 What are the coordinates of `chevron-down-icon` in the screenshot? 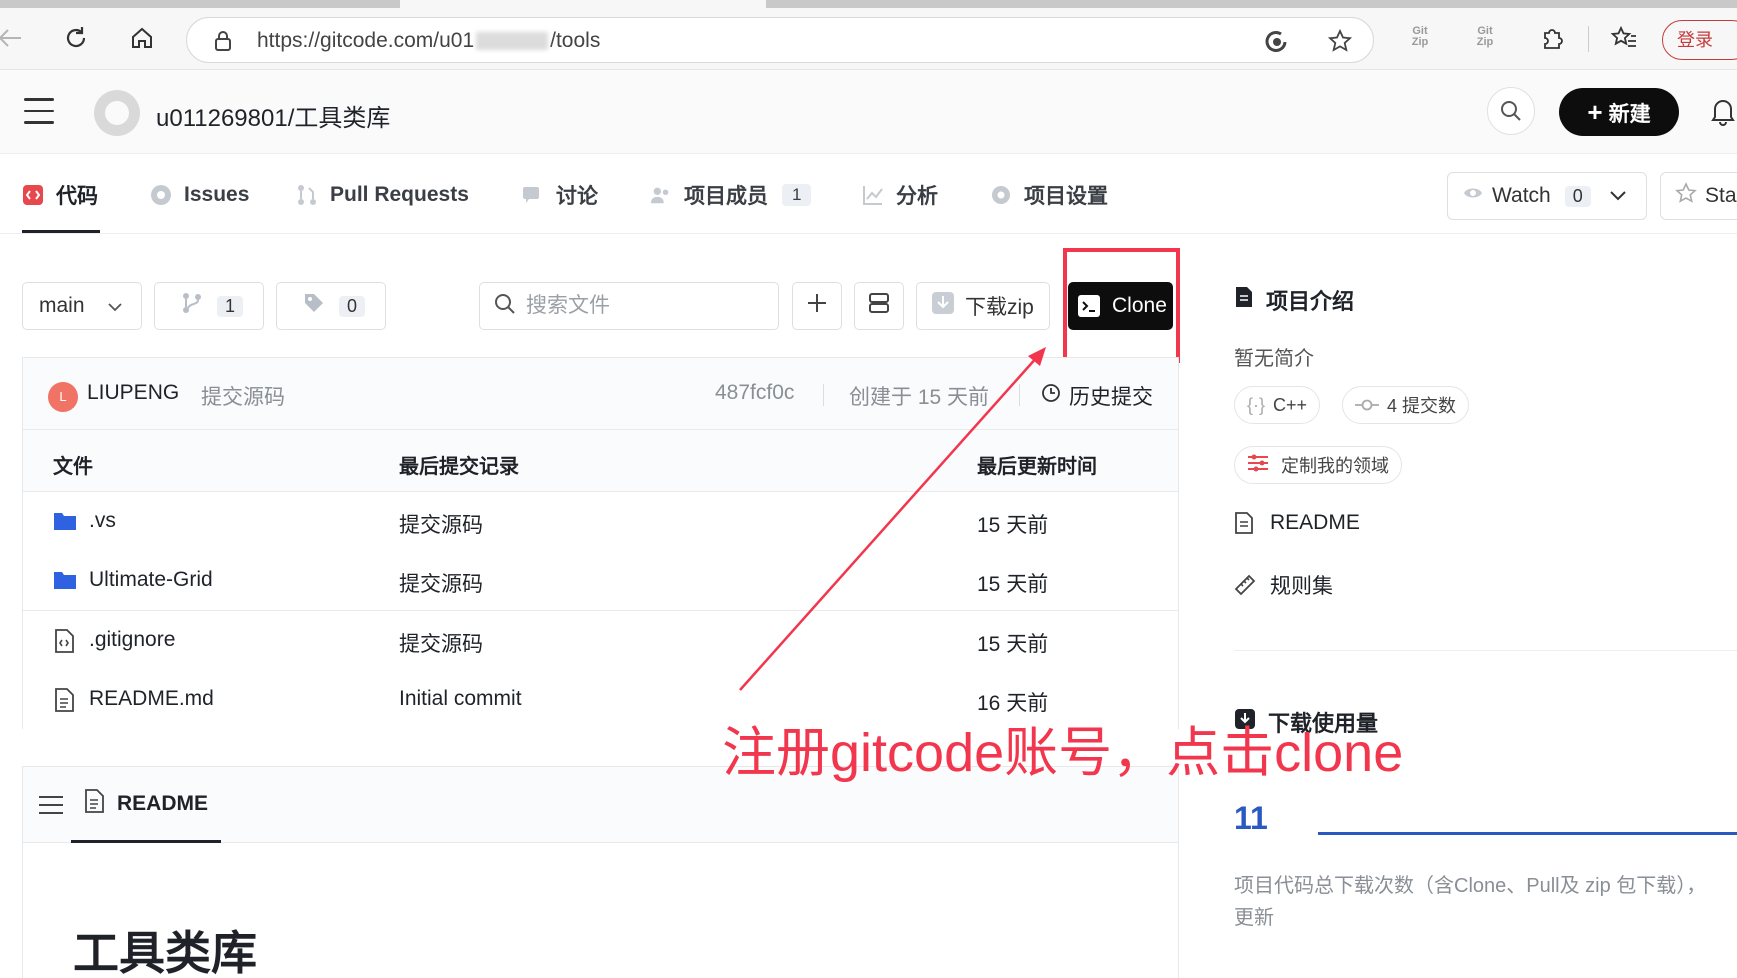 It's located at (115, 306).